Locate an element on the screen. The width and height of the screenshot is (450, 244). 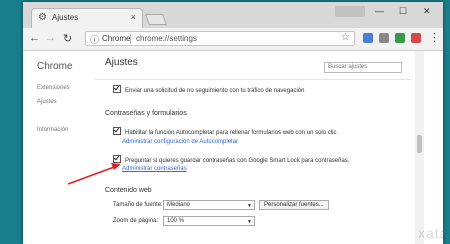
sidebar-item-extensions: Extensiones is located at coordinates (53, 88).